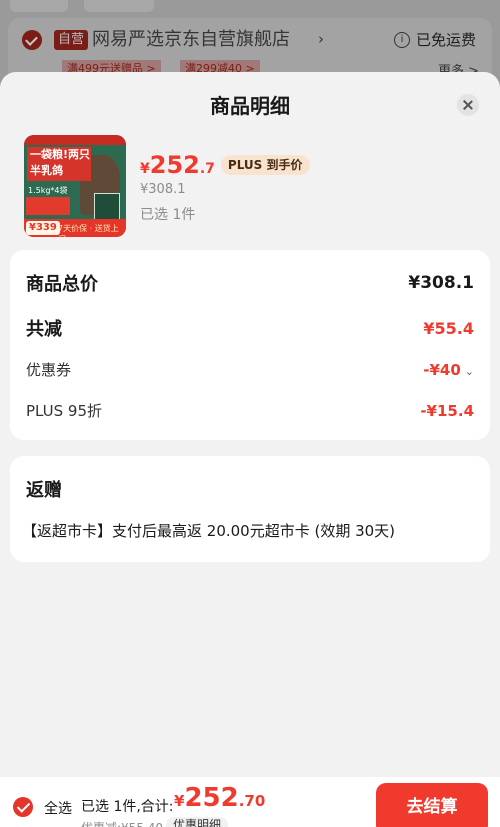 Image resolution: width=500 pixels, height=827 pixels. I want to click on self-operated-badge: 自营, so click(71, 40).